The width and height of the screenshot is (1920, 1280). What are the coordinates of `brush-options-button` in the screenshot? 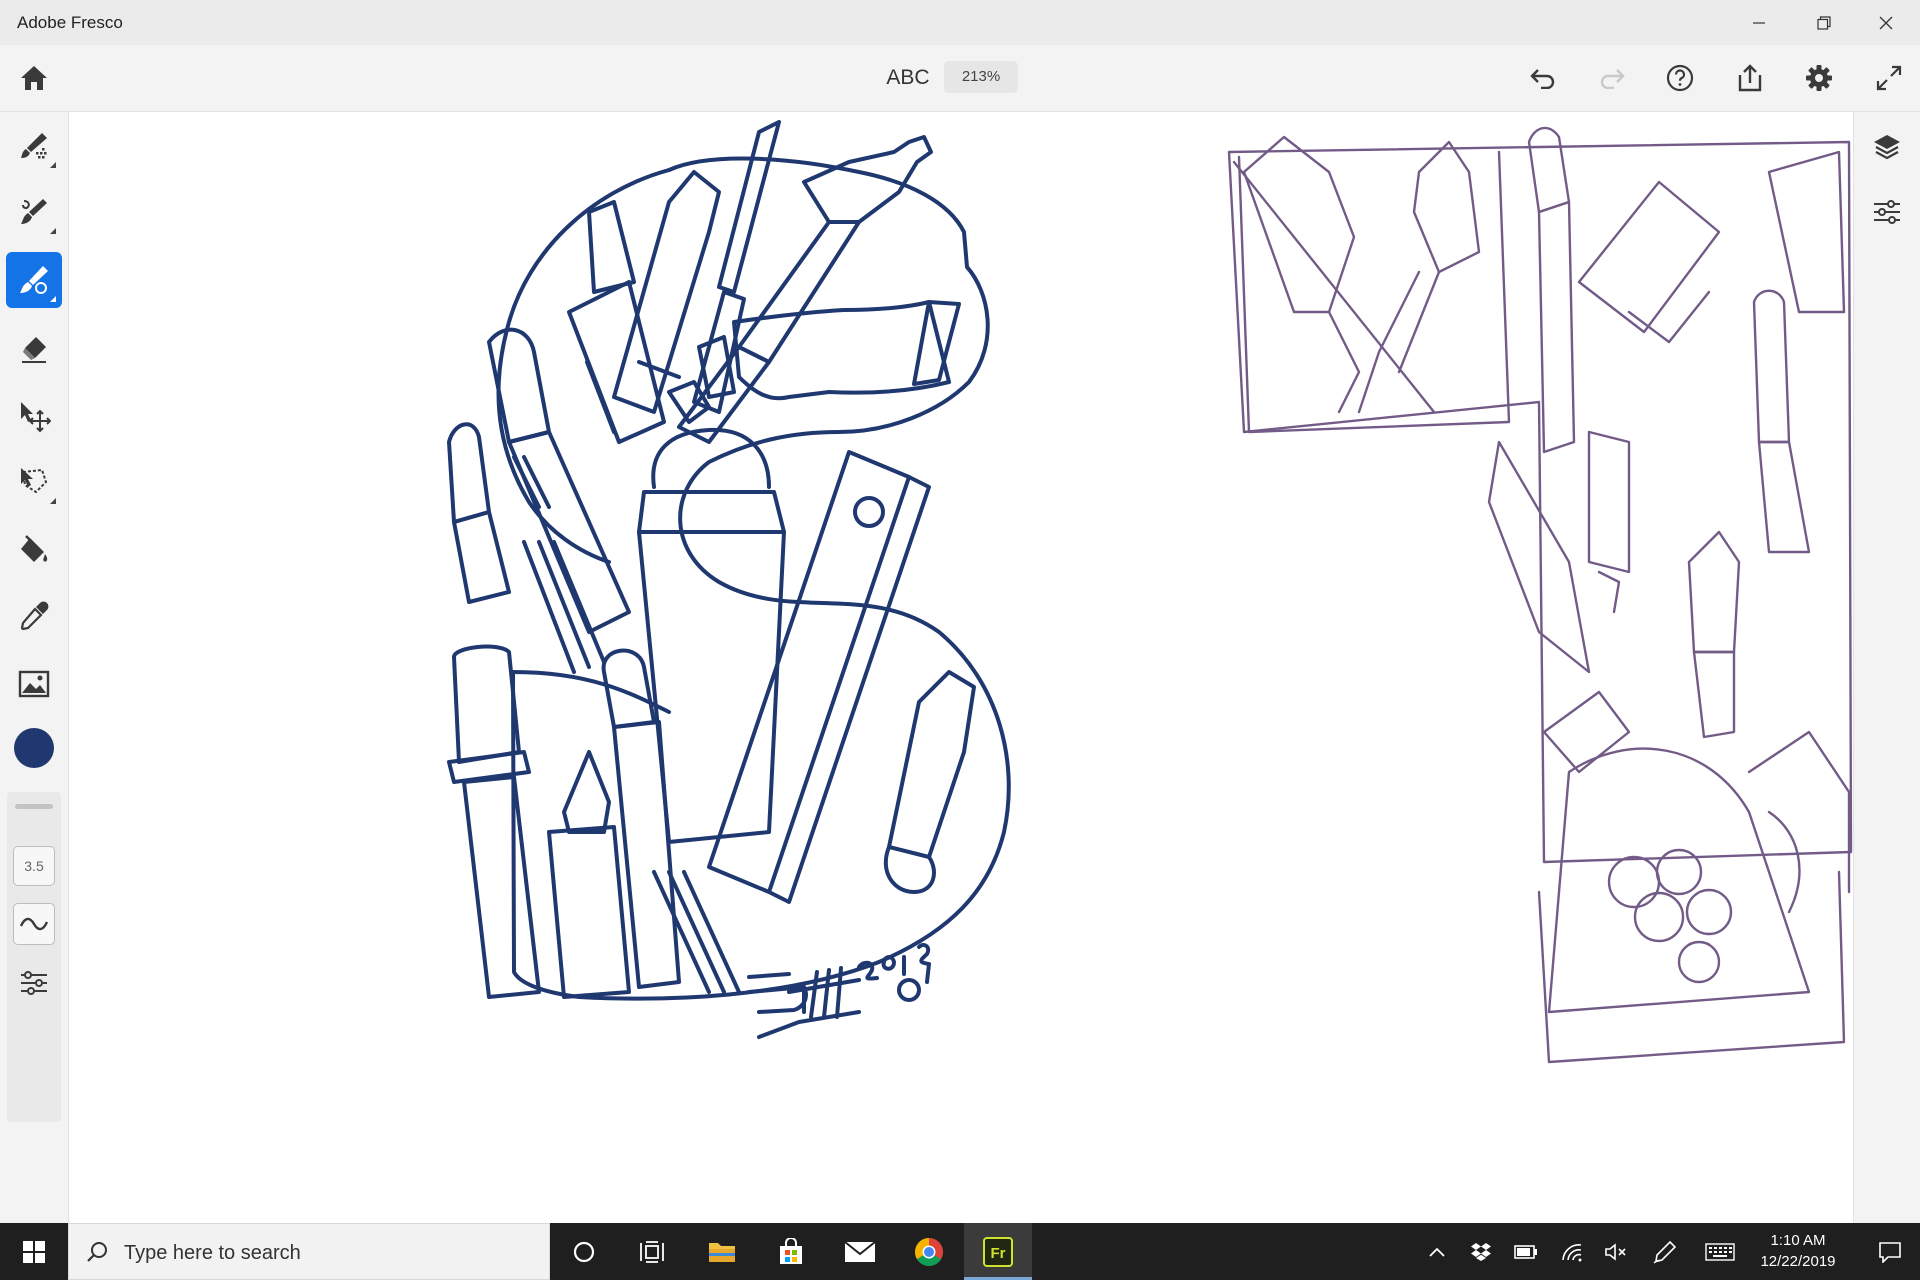 It's located at (34, 983).